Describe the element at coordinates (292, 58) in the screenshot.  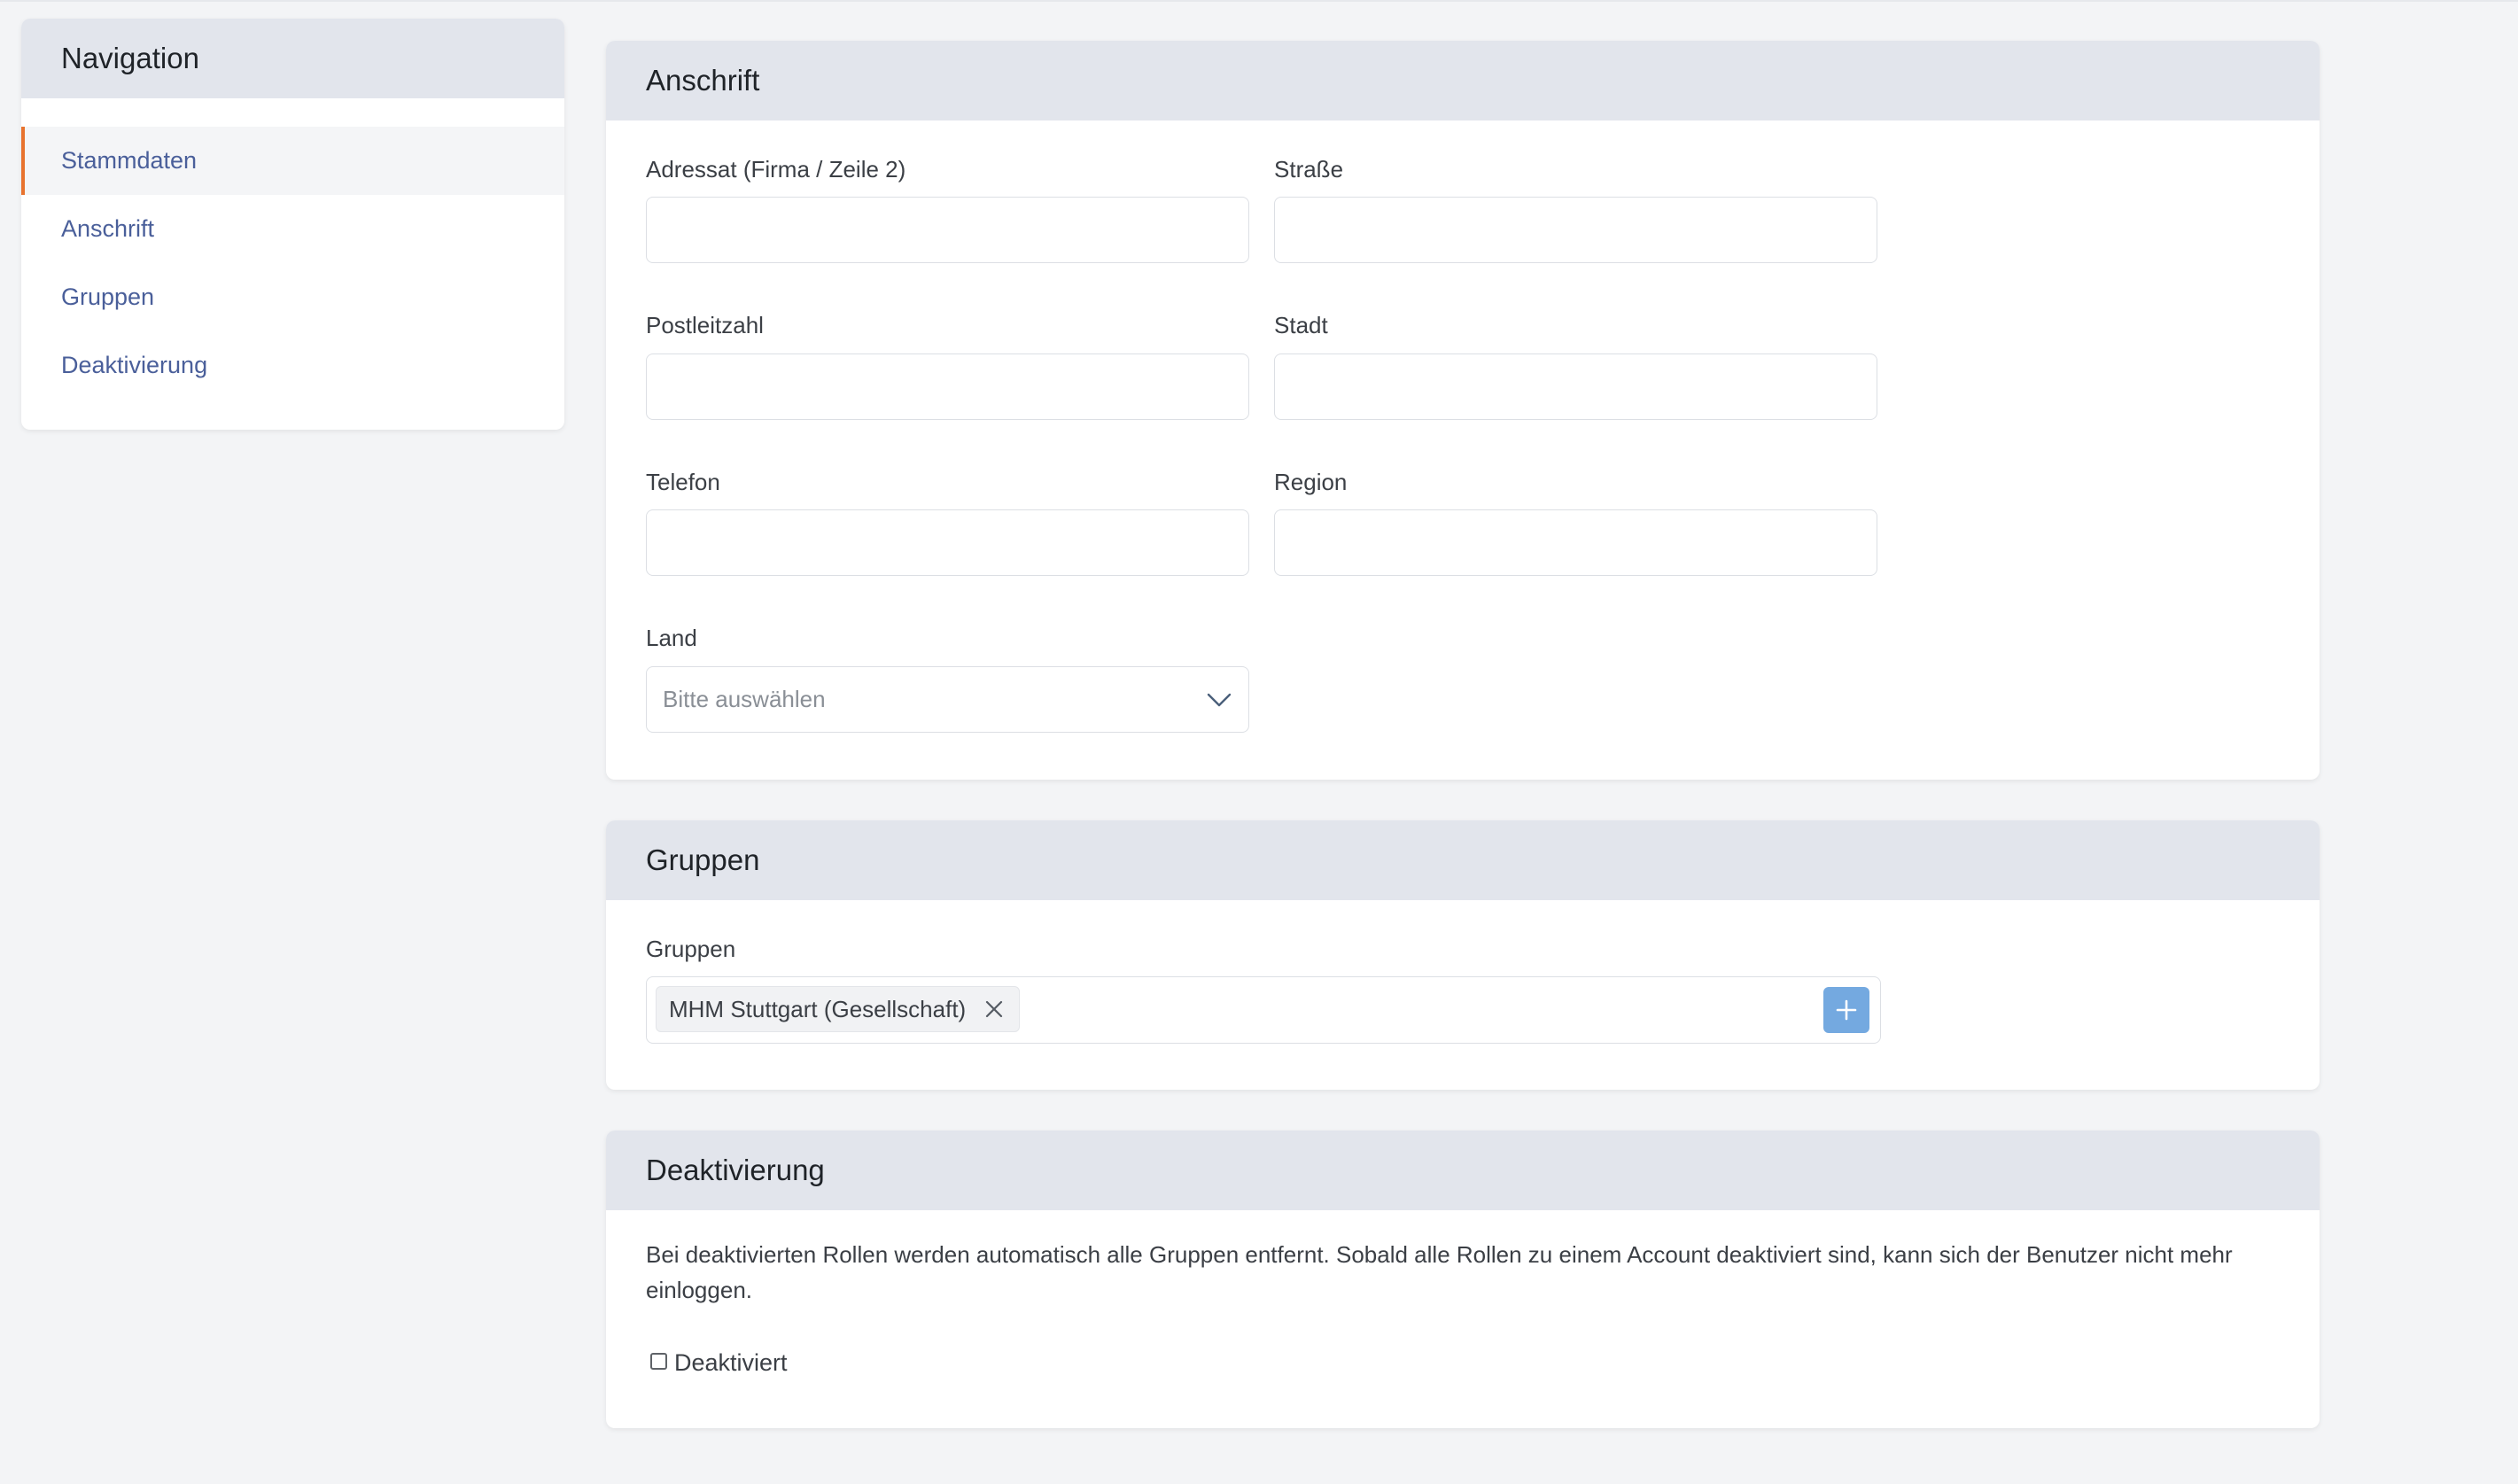
I see `navigation-title: Navigation` at that location.